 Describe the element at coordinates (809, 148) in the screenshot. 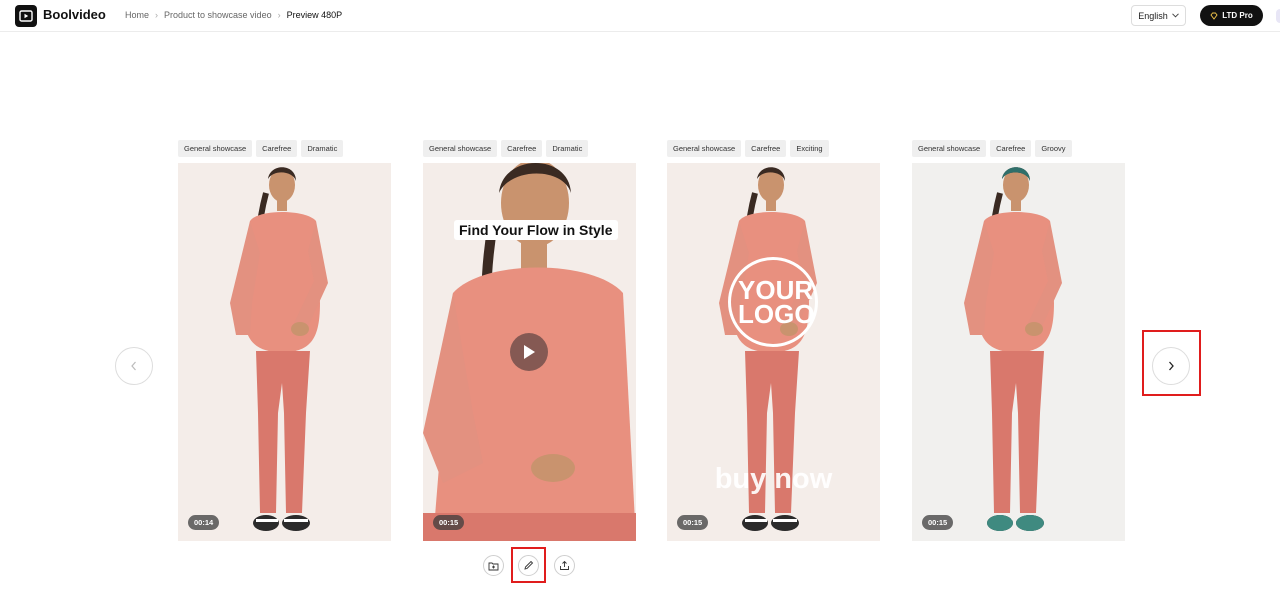

I see `tag: Exciting` at that location.